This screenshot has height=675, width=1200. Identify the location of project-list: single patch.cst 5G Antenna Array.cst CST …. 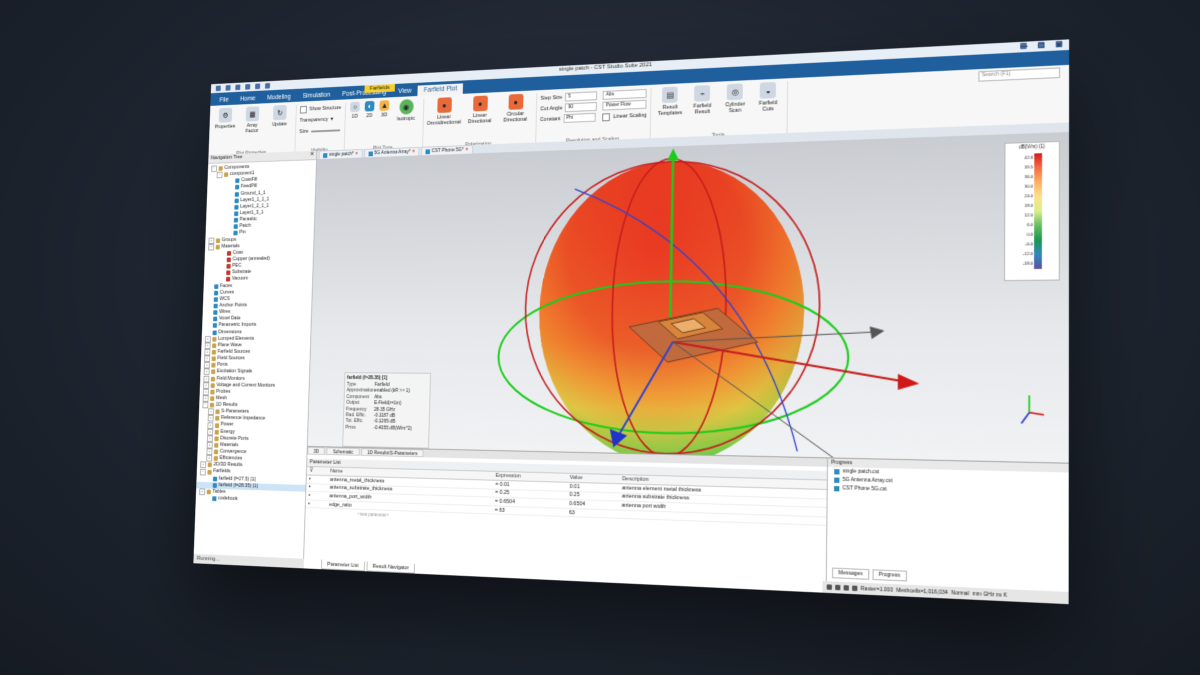
(948, 483).